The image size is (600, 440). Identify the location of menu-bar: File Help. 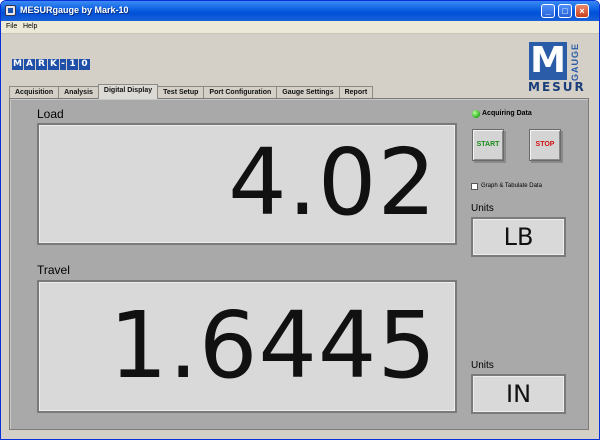
(300, 27).